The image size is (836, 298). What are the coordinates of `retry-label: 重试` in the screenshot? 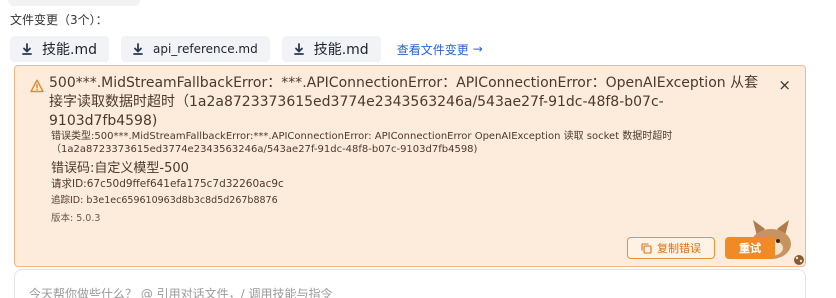 It's located at (750, 248).